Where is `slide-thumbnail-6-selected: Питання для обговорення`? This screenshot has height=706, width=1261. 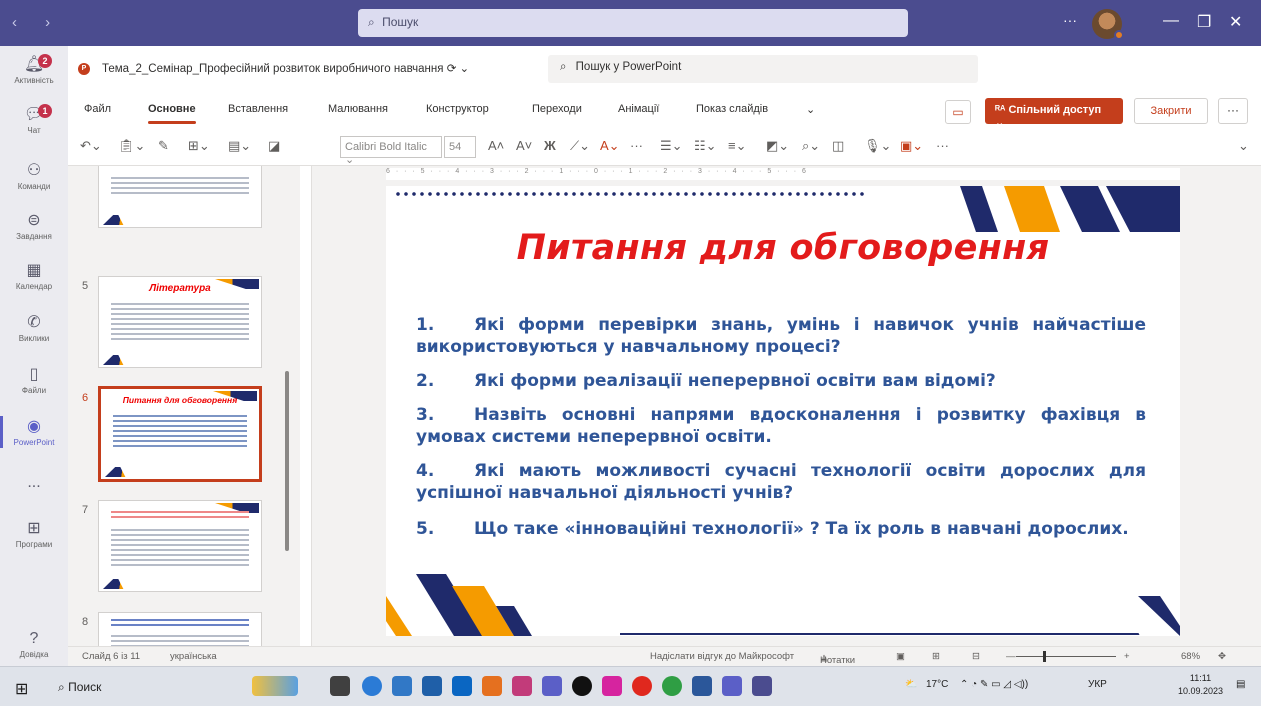 slide-thumbnail-6-selected: Питання для обговорення is located at coordinates (180, 434).